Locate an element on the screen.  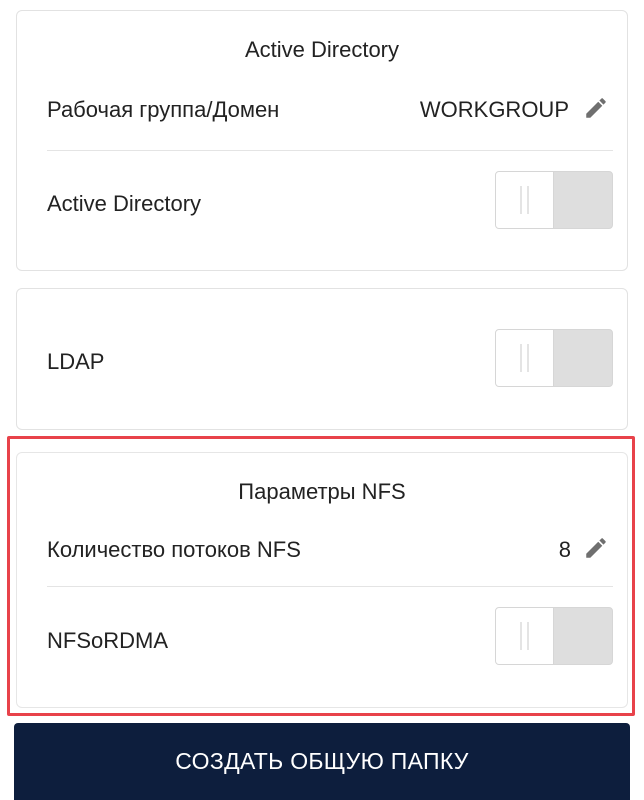
create-shared-folder-button: СОЗДАТЬ ОБЩУЮ ПАПКУ is located at coordinates (322, 761).